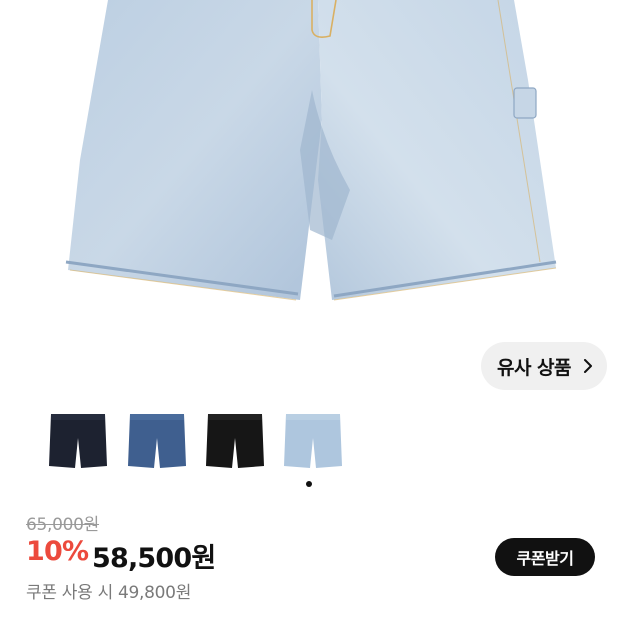 This screenshot has height=620, width=620. I want to click on color-thumbnail-black, so click(78, 441).